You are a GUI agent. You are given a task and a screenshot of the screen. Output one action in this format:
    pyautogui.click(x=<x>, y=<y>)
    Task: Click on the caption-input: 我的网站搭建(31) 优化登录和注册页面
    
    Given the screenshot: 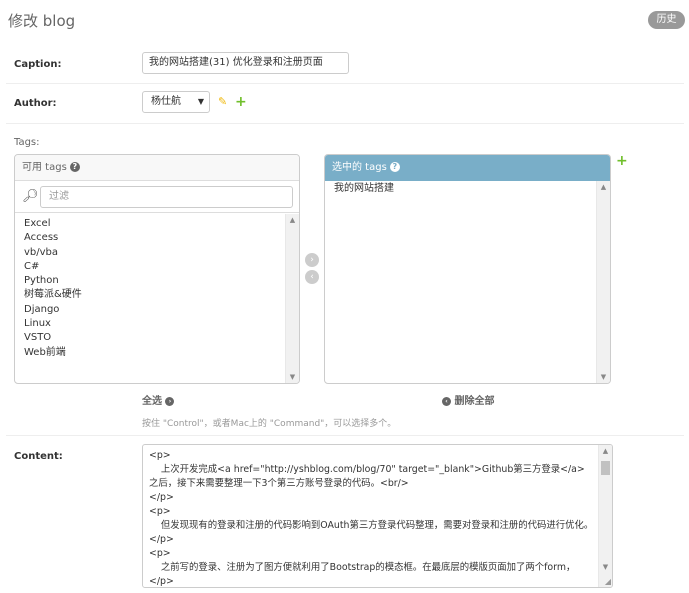 What is the action you would take?
    pyautogui.click(x=245, y=63)
    